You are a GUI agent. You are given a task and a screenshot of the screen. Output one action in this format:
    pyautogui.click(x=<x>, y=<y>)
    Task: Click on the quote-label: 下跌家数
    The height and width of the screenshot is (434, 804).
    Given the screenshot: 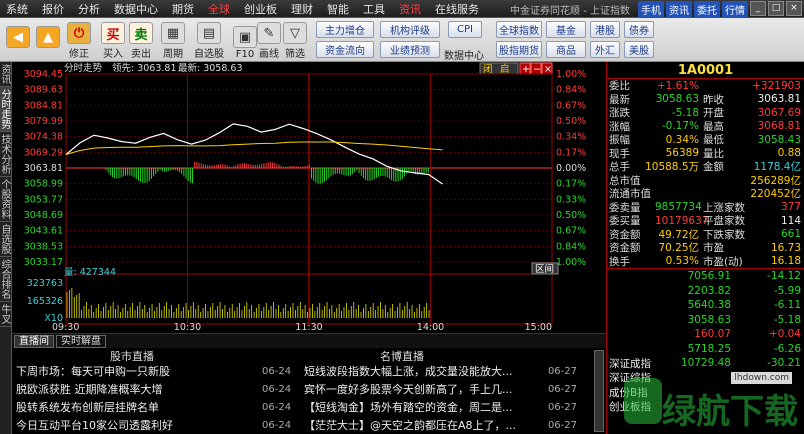 What is the action you would take?
    pyautogui.click(x=724, y=234)
    